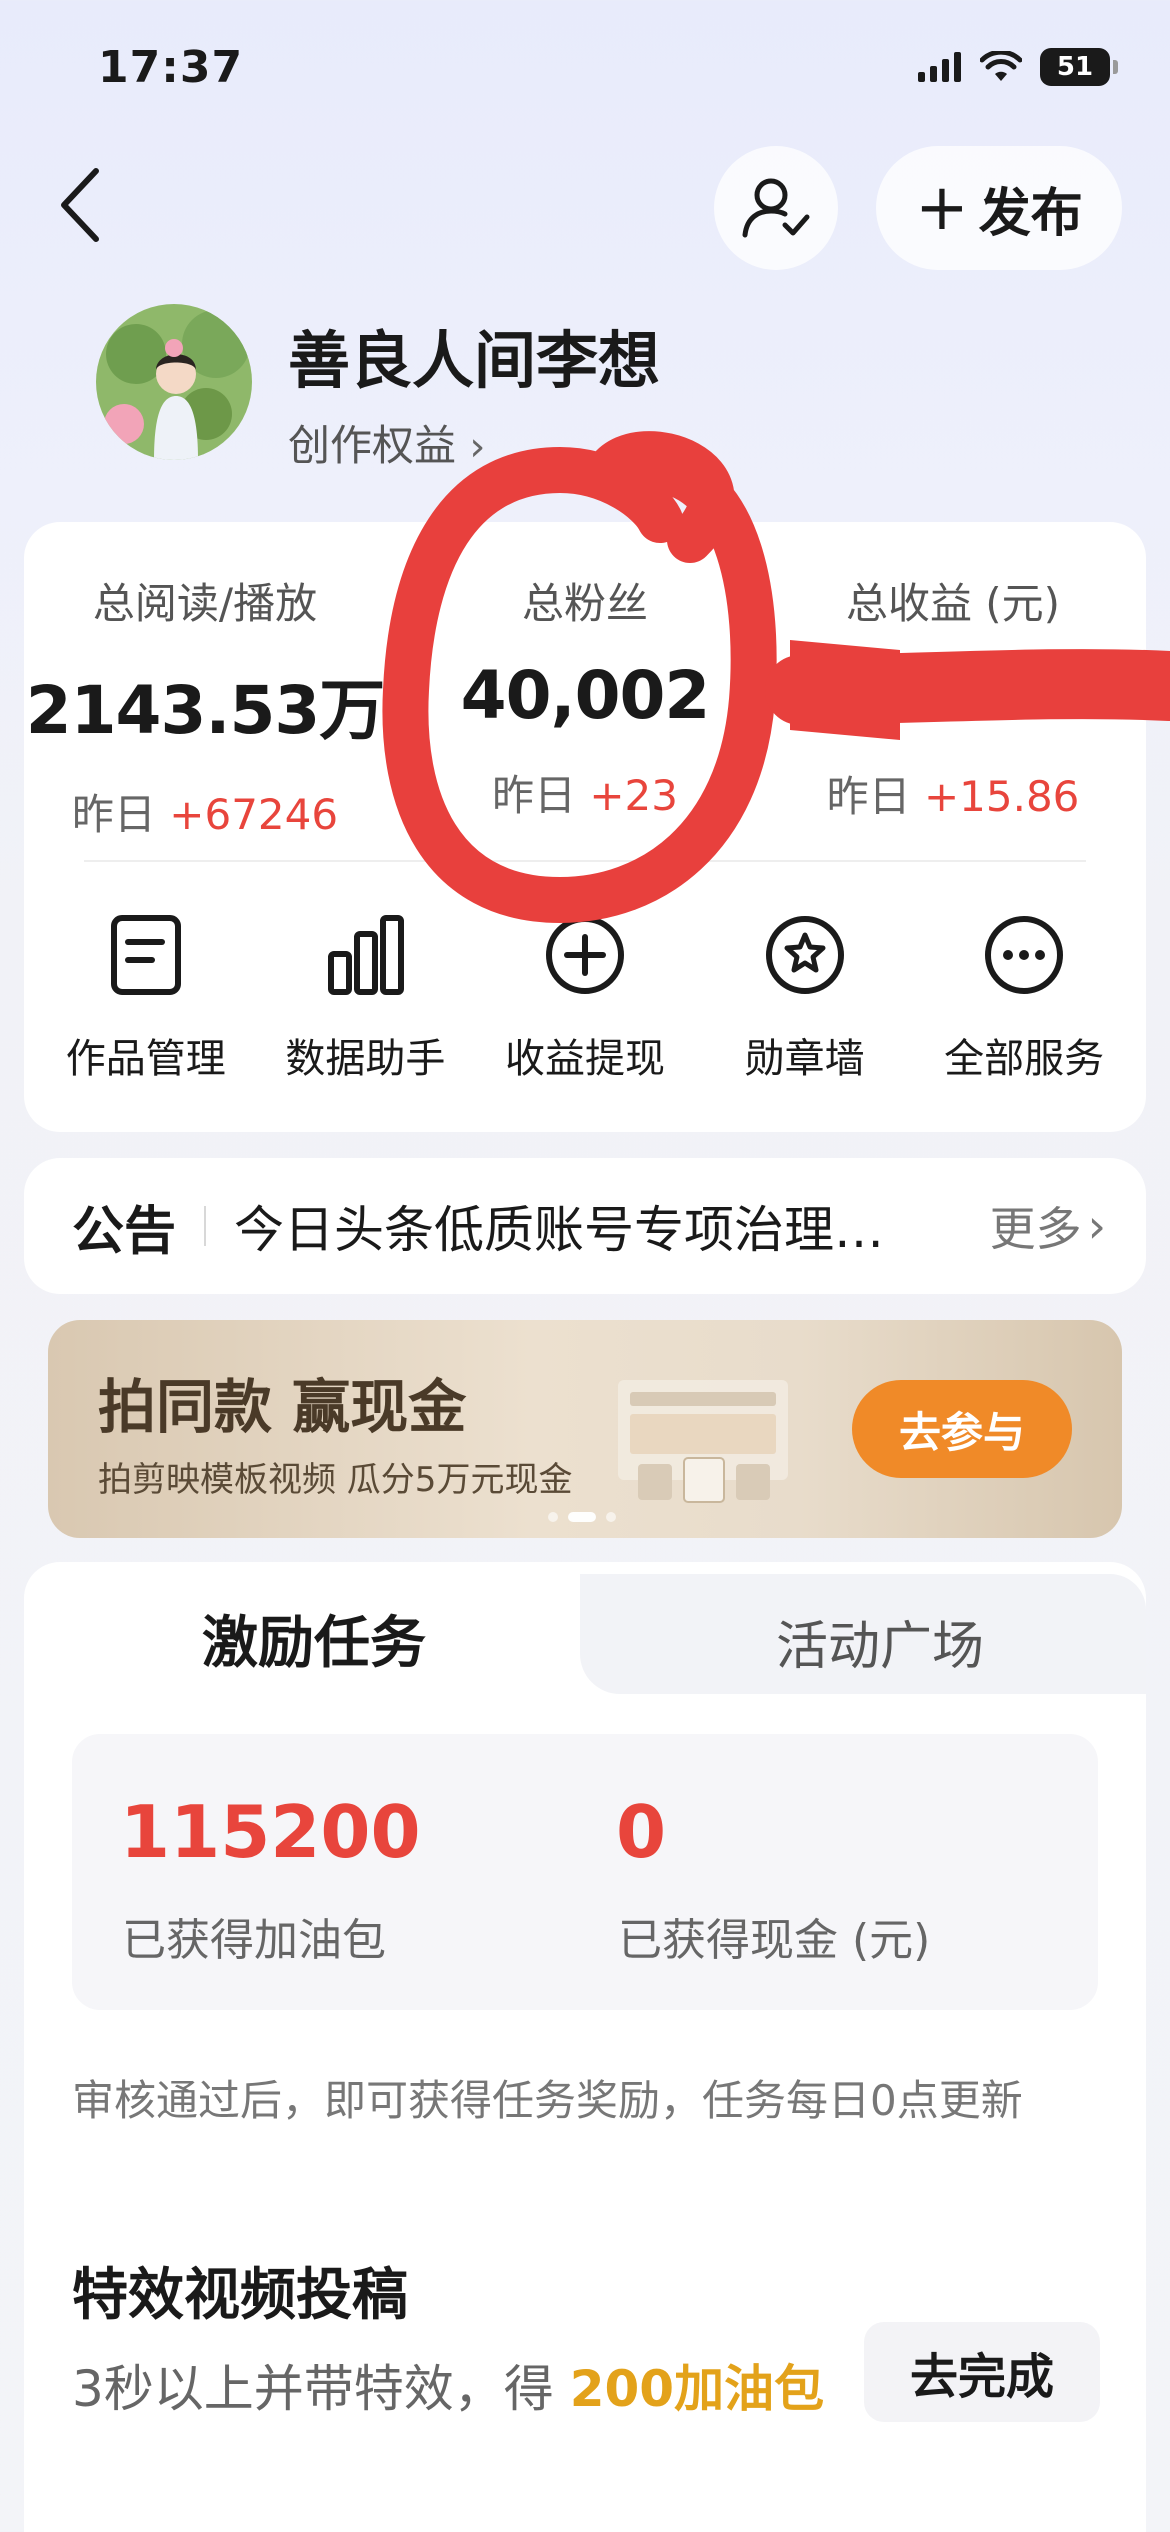 The width and height of the screenshot is (1170, 2532). I want to click on service-works-management: 作品管理, so click(146, 997).